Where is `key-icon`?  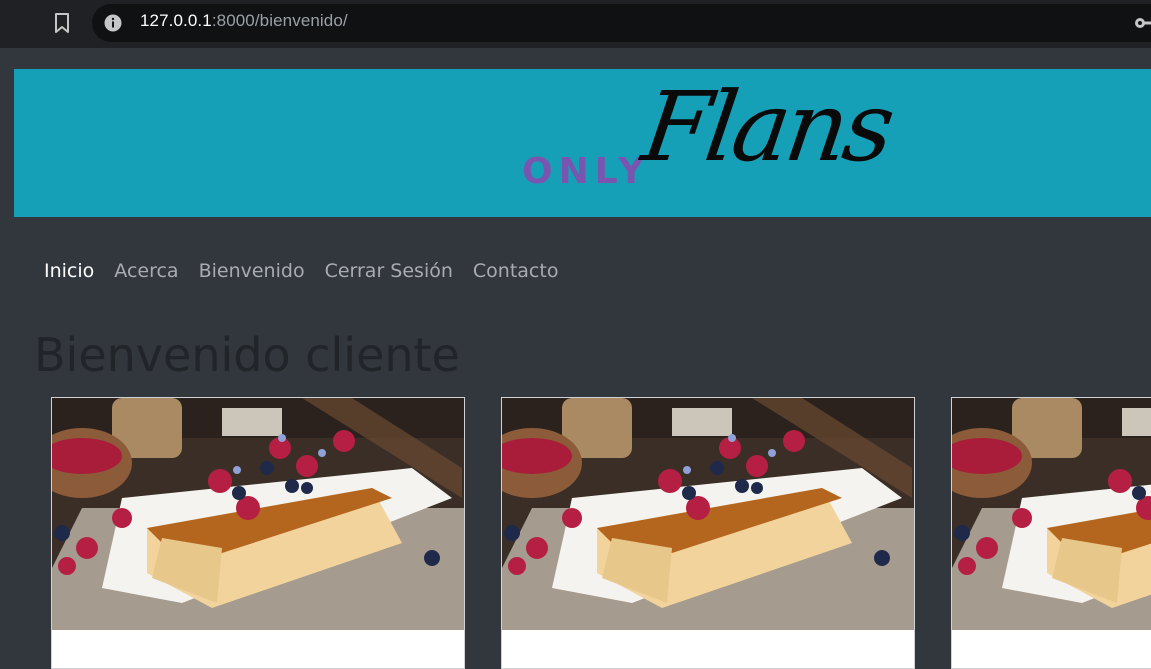
key-icon is located at coordinates (1142, 23).